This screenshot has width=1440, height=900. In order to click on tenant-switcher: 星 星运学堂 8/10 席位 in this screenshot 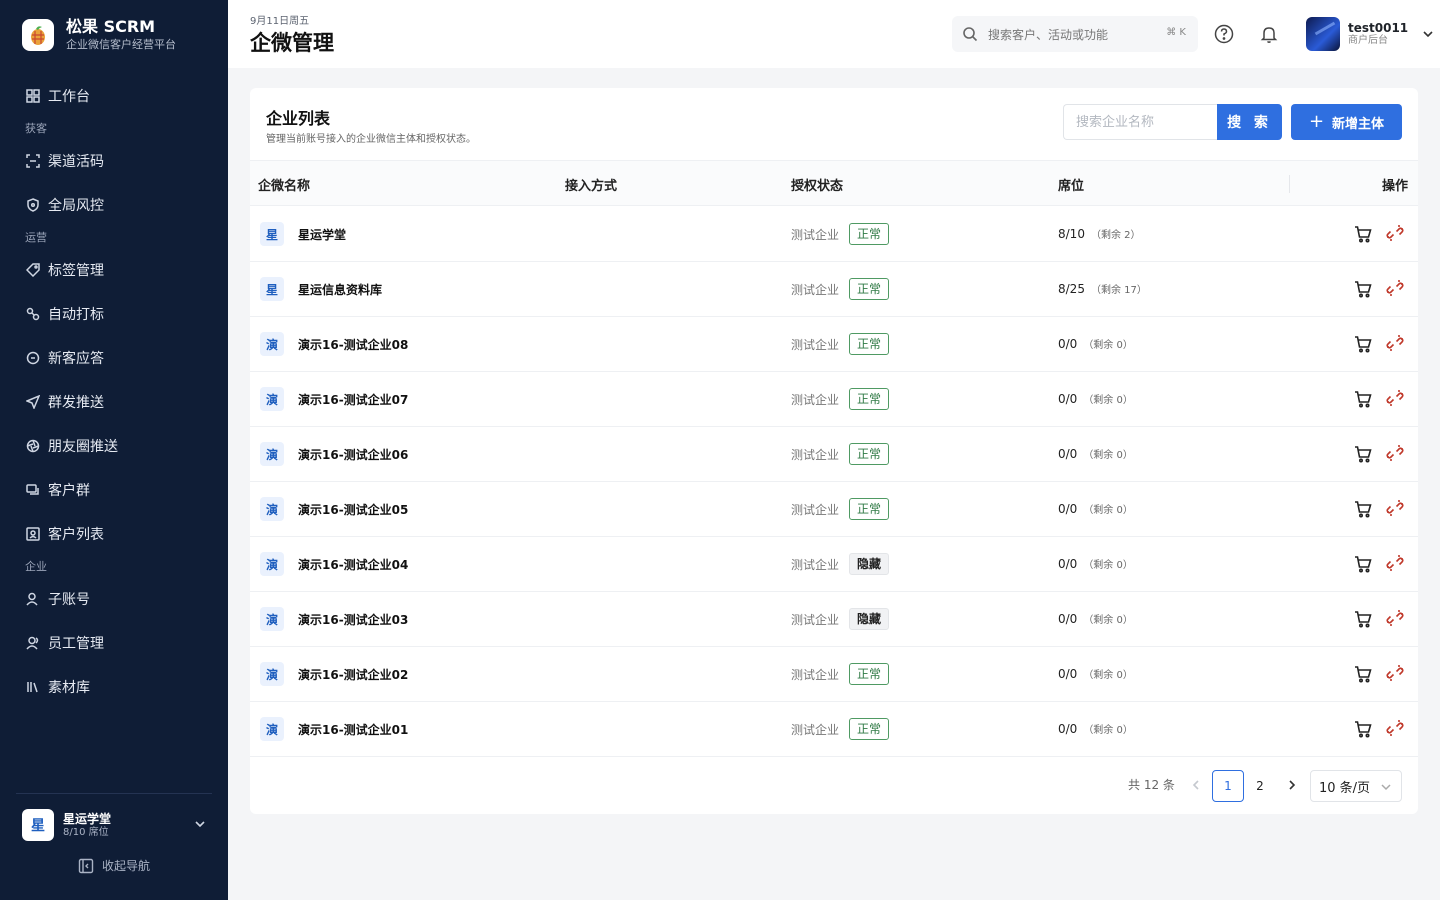, I will do `click(117, 825)`.